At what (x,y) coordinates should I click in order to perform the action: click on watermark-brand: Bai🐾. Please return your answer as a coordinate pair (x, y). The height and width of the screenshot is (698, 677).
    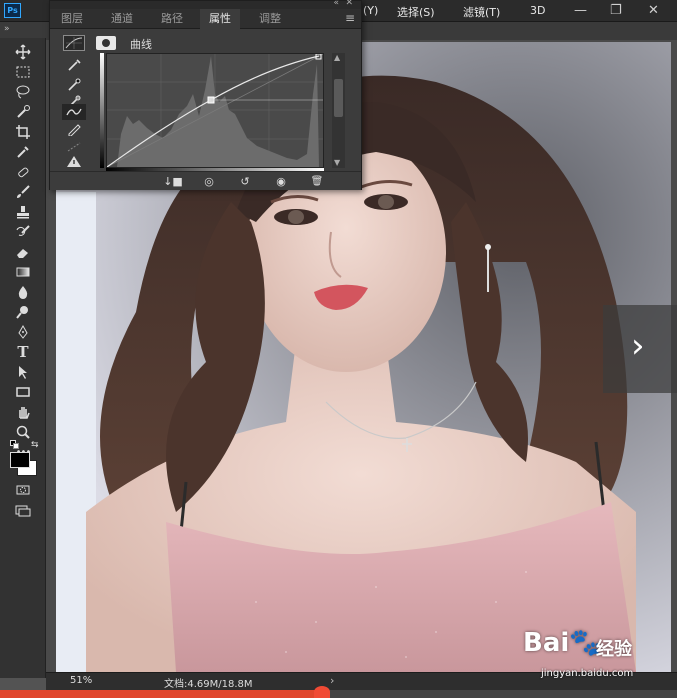
    Looking at the image, I should click on (562, 643).